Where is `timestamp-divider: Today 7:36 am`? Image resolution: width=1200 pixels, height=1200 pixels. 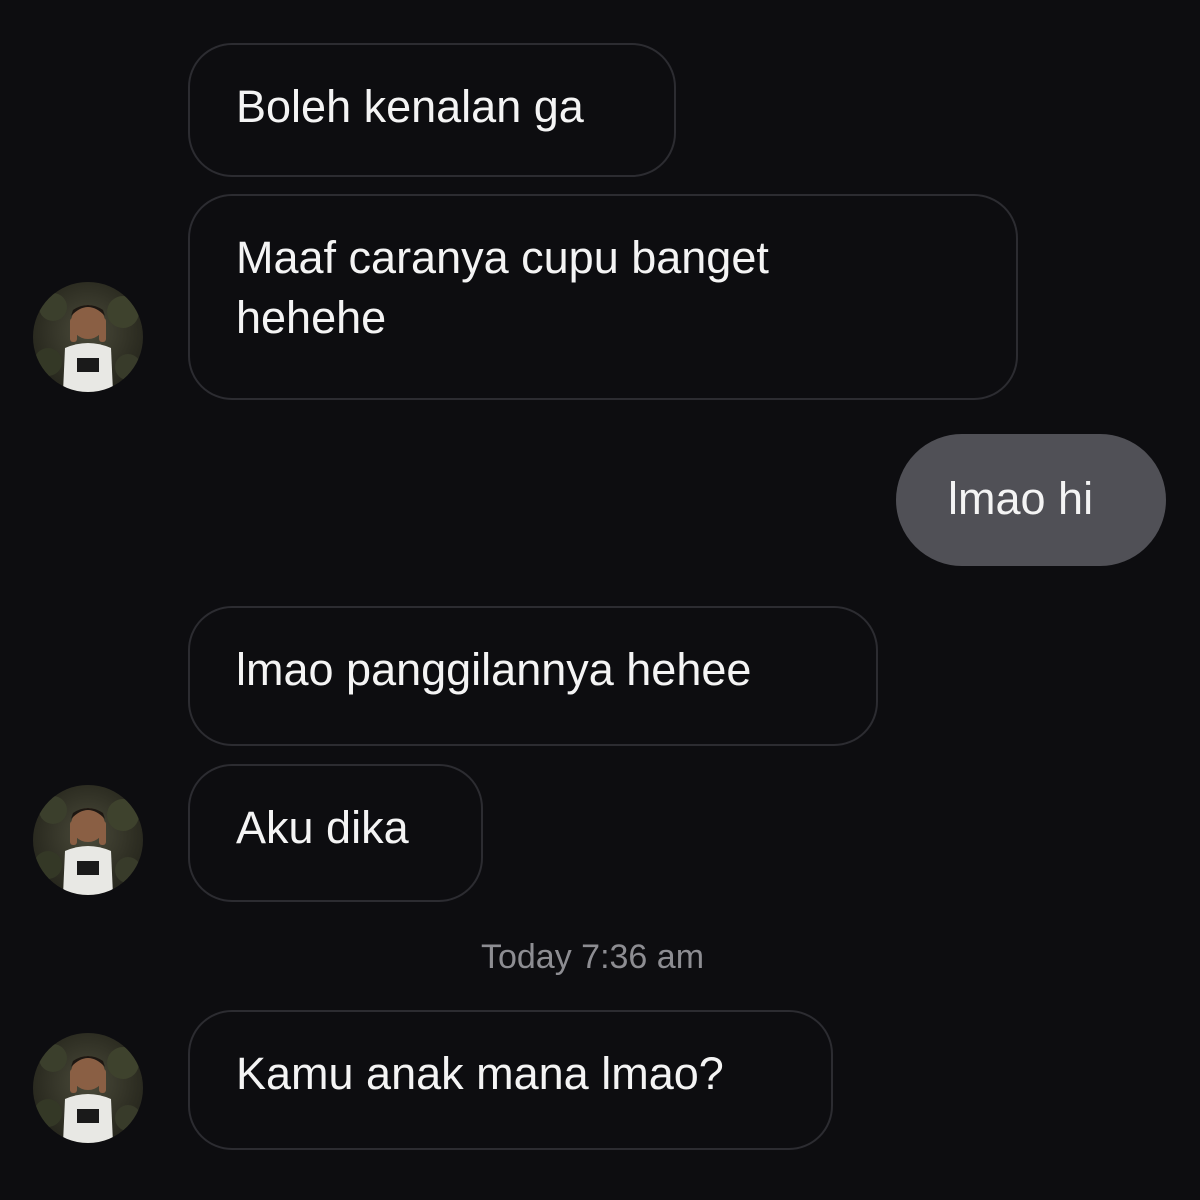 timestamp-divider: Today 7:36 am is located at coordinates (592, 957).